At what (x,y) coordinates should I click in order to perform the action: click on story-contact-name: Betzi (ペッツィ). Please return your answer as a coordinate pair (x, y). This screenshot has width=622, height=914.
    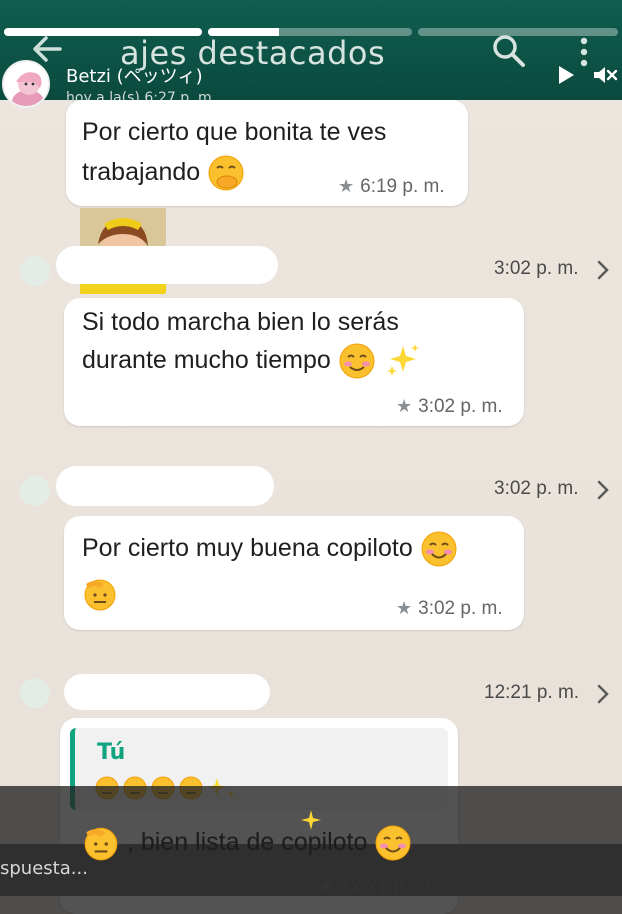
    Looking at the image, I should click on (134, 76).